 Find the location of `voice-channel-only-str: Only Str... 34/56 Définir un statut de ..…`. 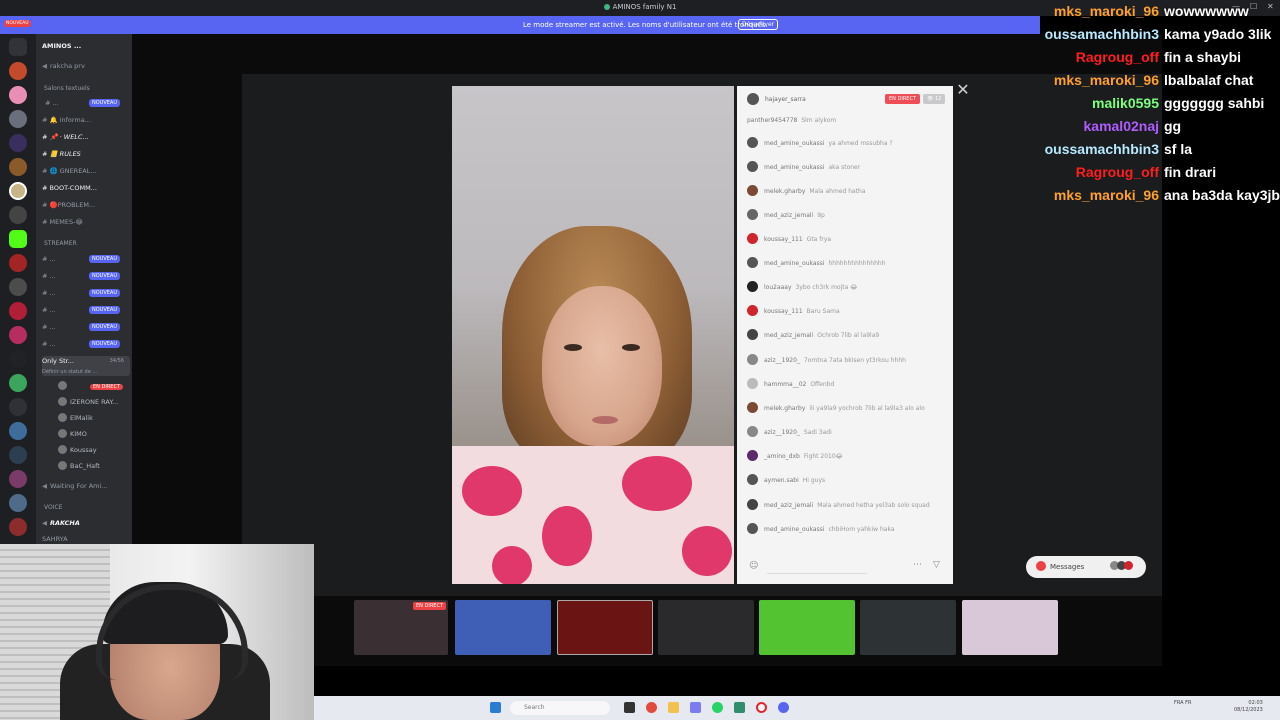

voice-channel-only-str: Only Str... 34/56 Définir un statut de ..… is located at coordinates (86, 366).